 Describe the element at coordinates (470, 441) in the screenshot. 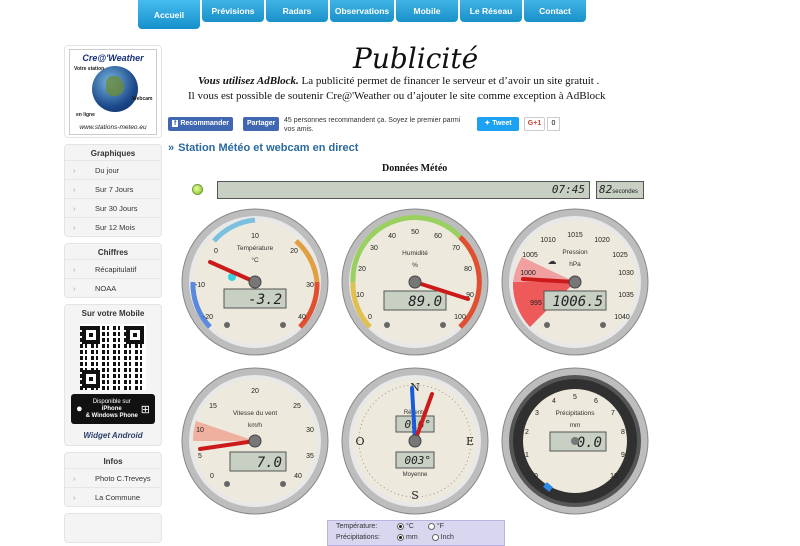

I see `compass-e: E` at that location.